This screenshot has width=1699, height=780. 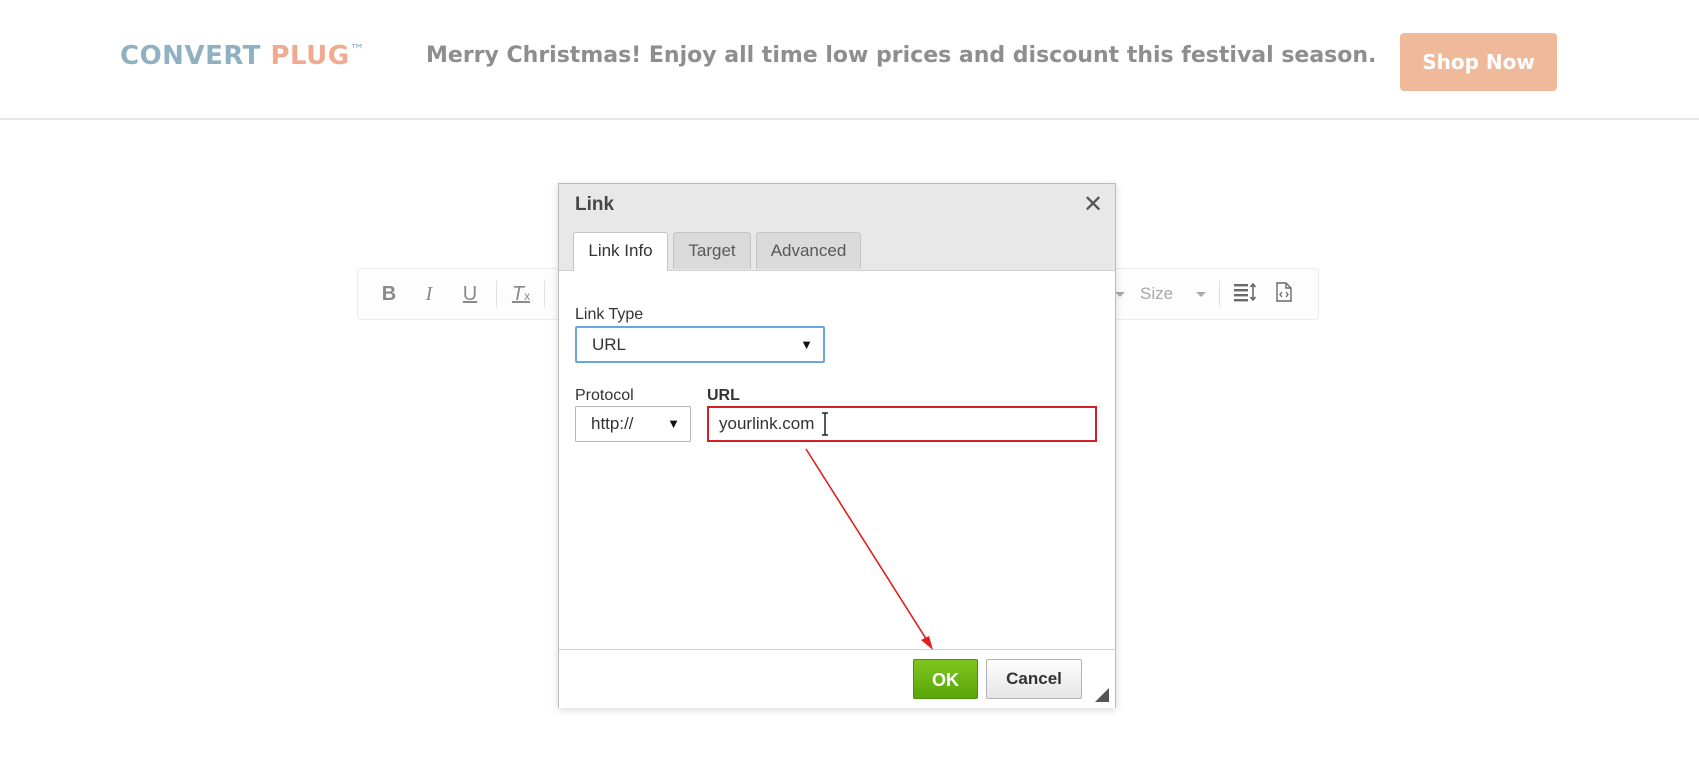 What do you see at coordinates (357, 50) in the screenshot?
I see `logo-trademark: ™` at bounding box center [357, 50].